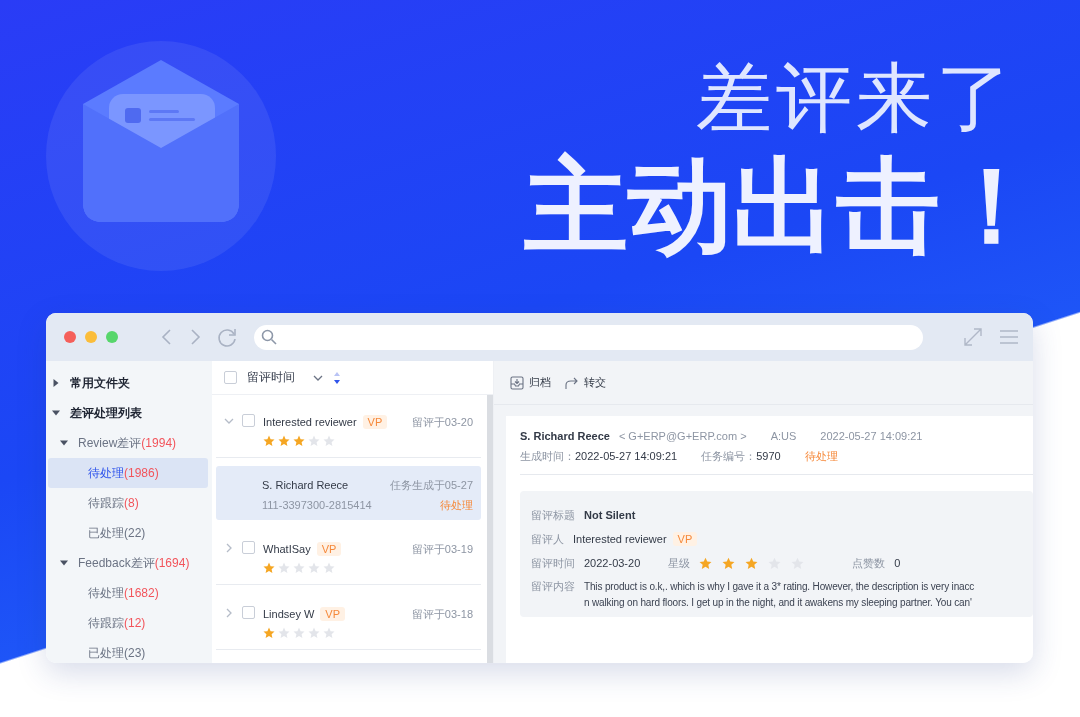  I want to click on list-row: Lindsey W VP 留评于03-18, so click(348, 621).